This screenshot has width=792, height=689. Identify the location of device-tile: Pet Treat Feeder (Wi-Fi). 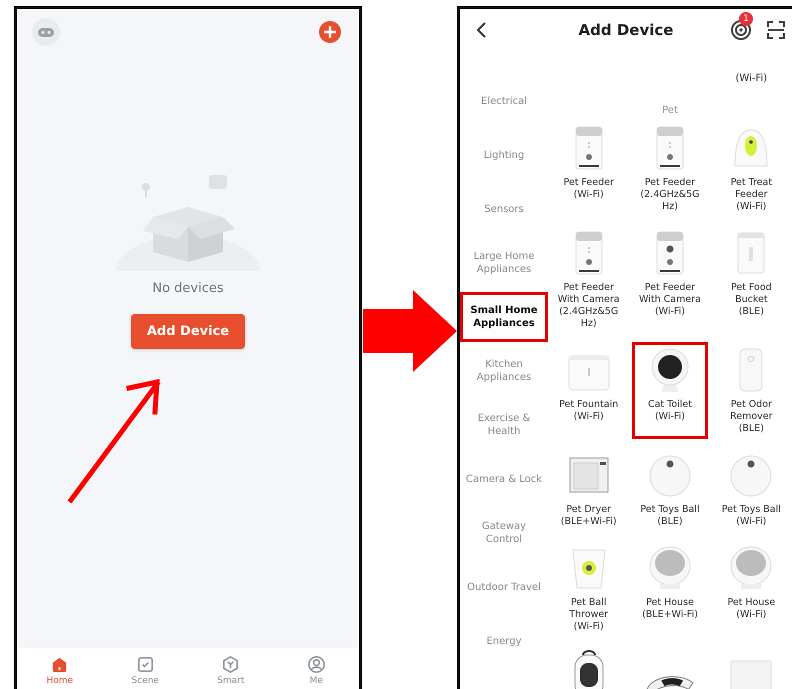
(751, 168).